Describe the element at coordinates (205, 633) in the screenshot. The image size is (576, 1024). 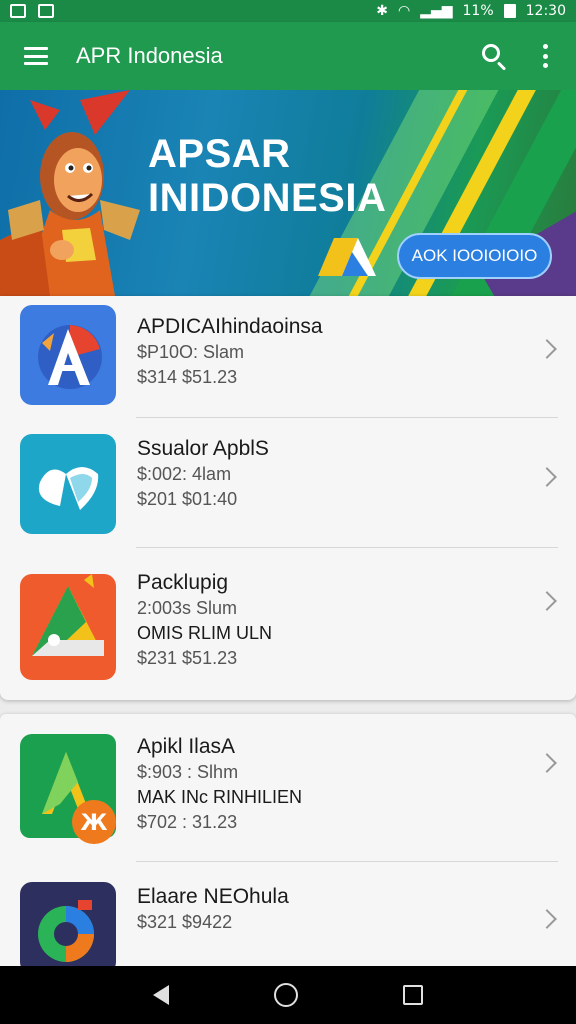
I see `app-subtitle: OMIS RLIM ULN` at that location.